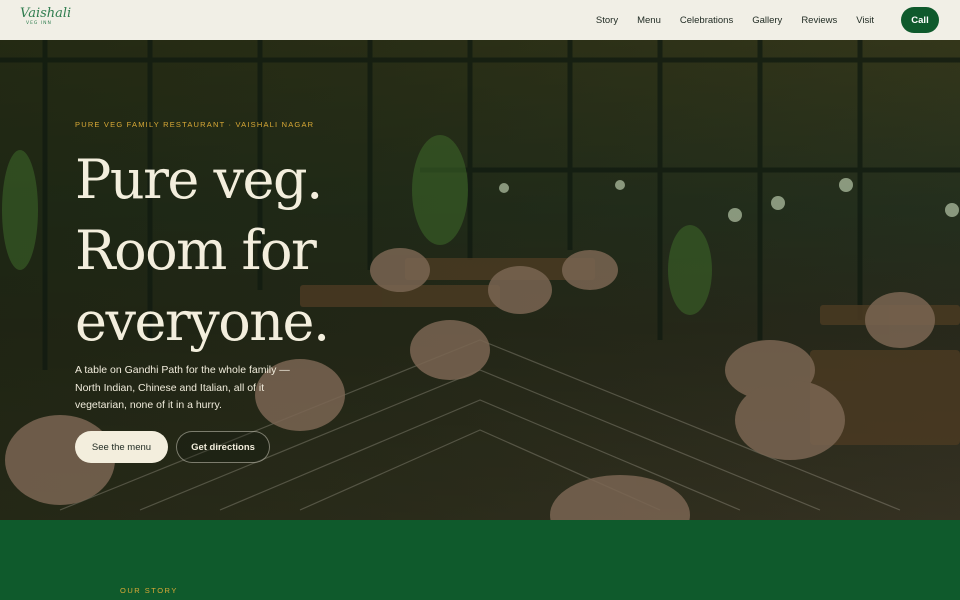 The width and height of the screenshot is (960, 600). I want to click on nav-link-gallery: Gallery, so click(767, 20).